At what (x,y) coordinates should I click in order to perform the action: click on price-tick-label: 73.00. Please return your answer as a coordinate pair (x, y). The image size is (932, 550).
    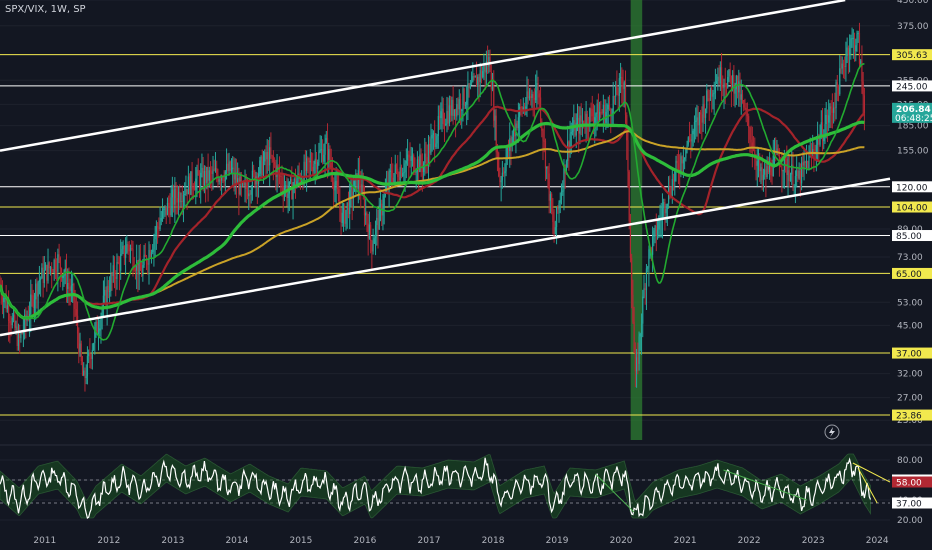
    Looking at the image, I should click on (910, 258).